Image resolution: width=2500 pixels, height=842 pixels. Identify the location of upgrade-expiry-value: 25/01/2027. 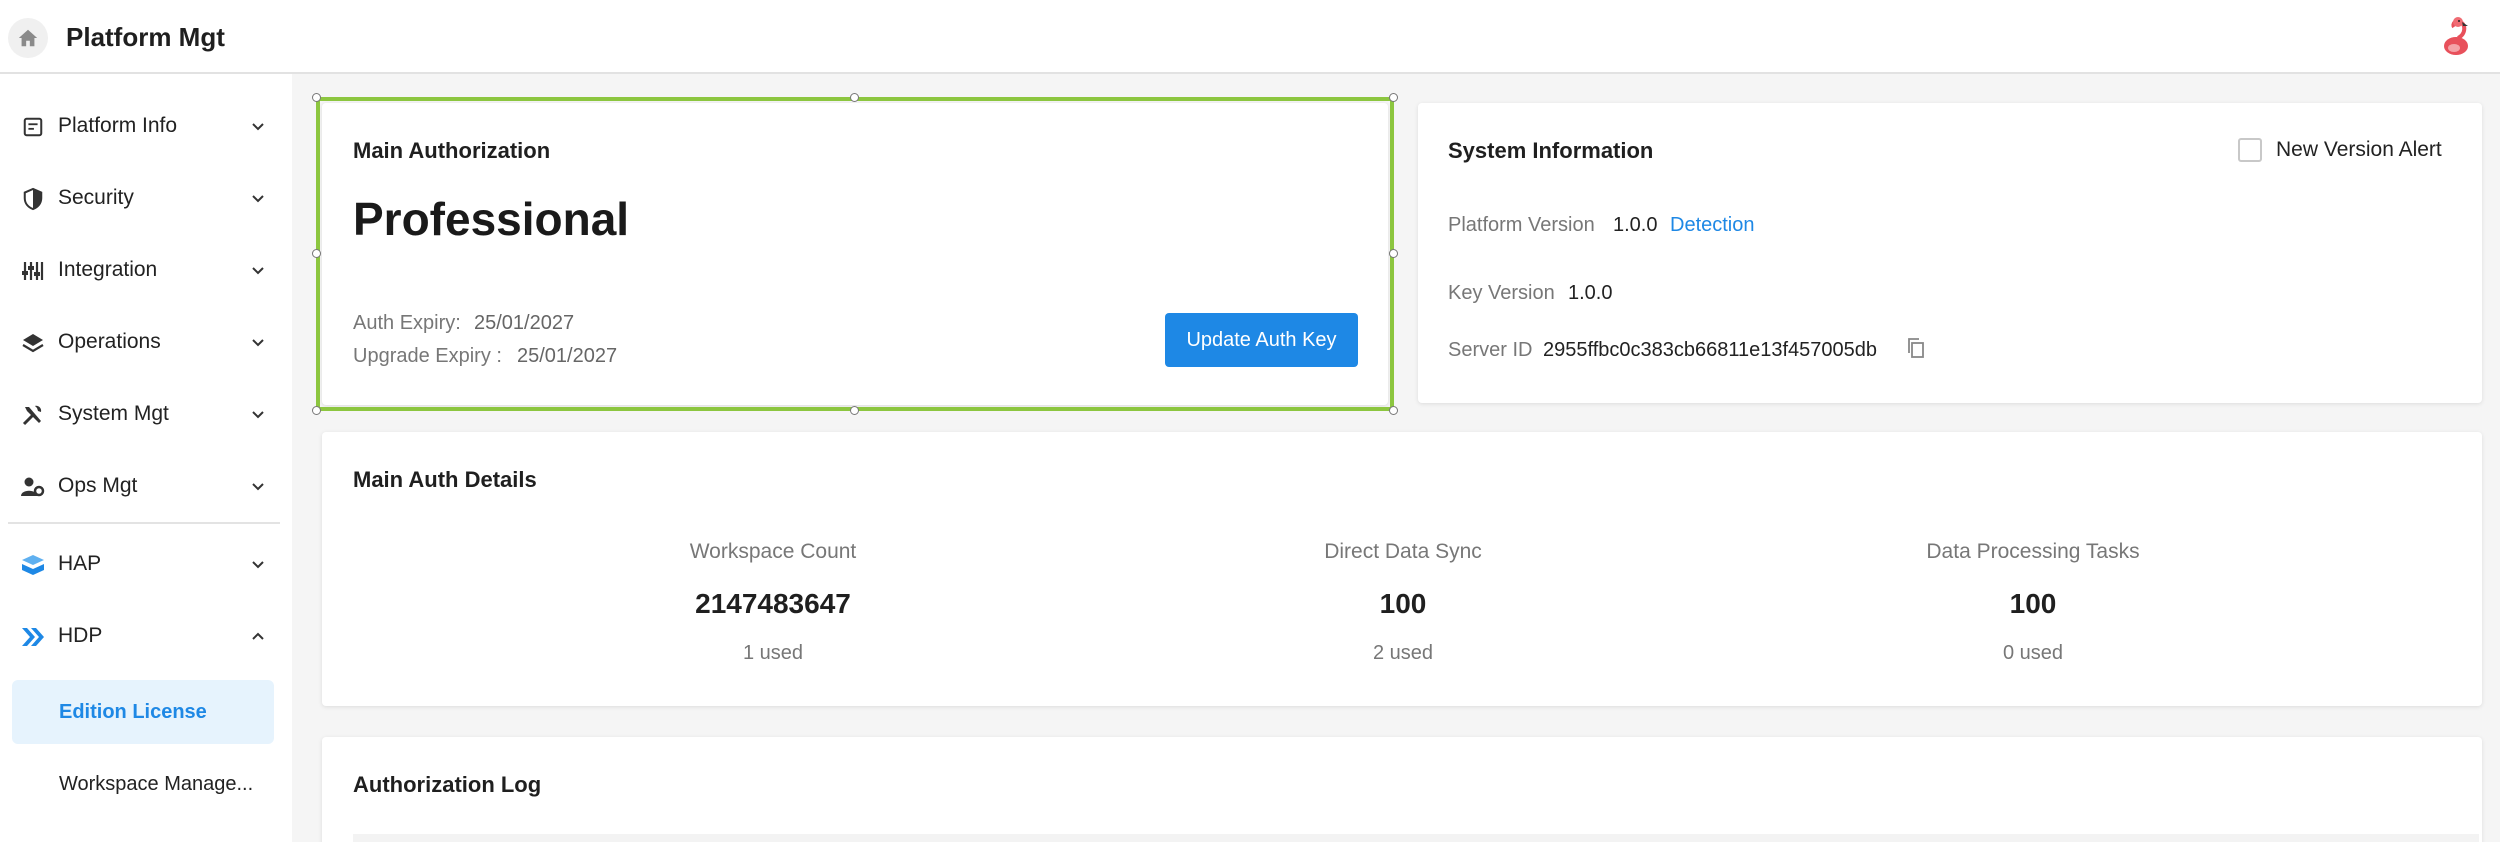
(567, 356).